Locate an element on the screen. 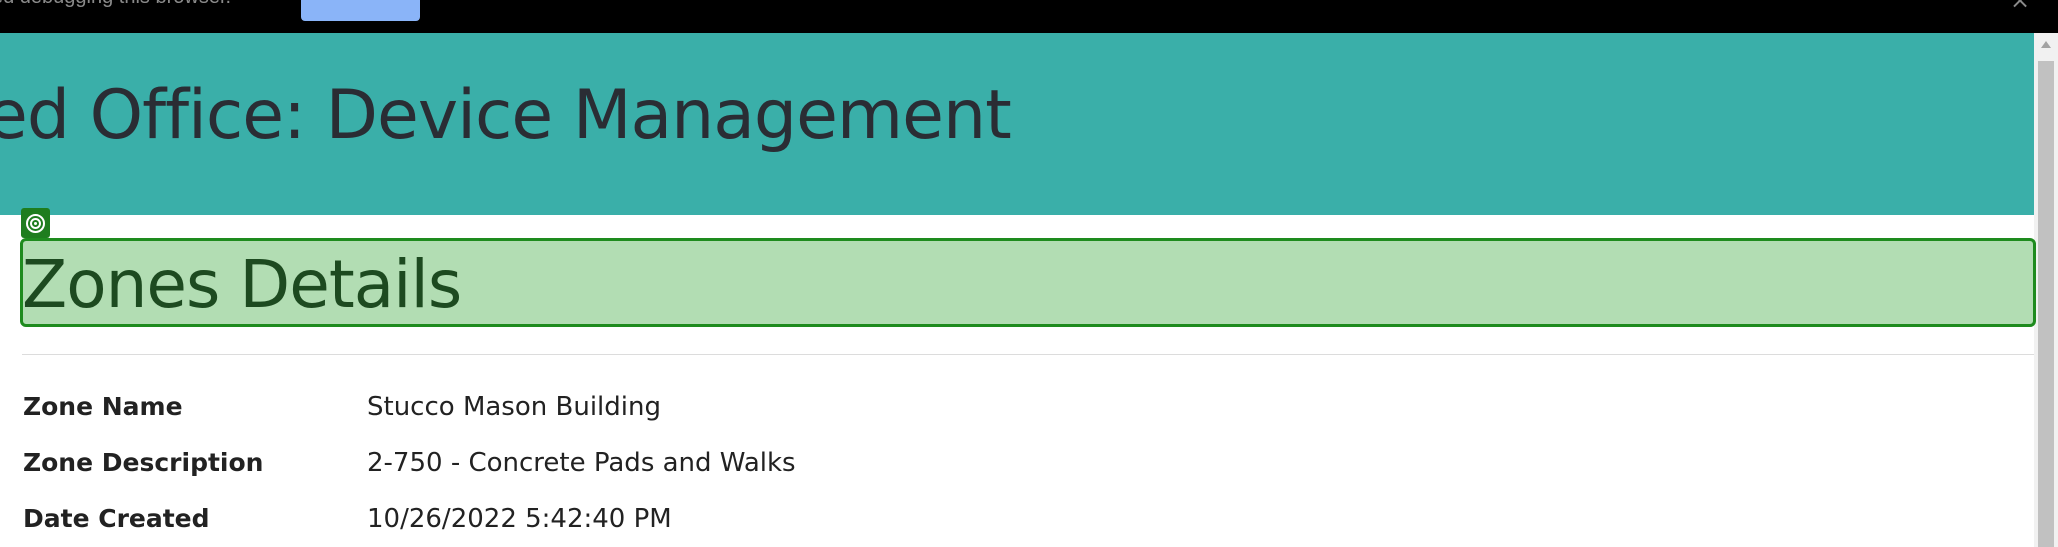 The height and width of the screenshot is (547, 2058). vertical-scrollbar is located at coordinates (2046, 290).